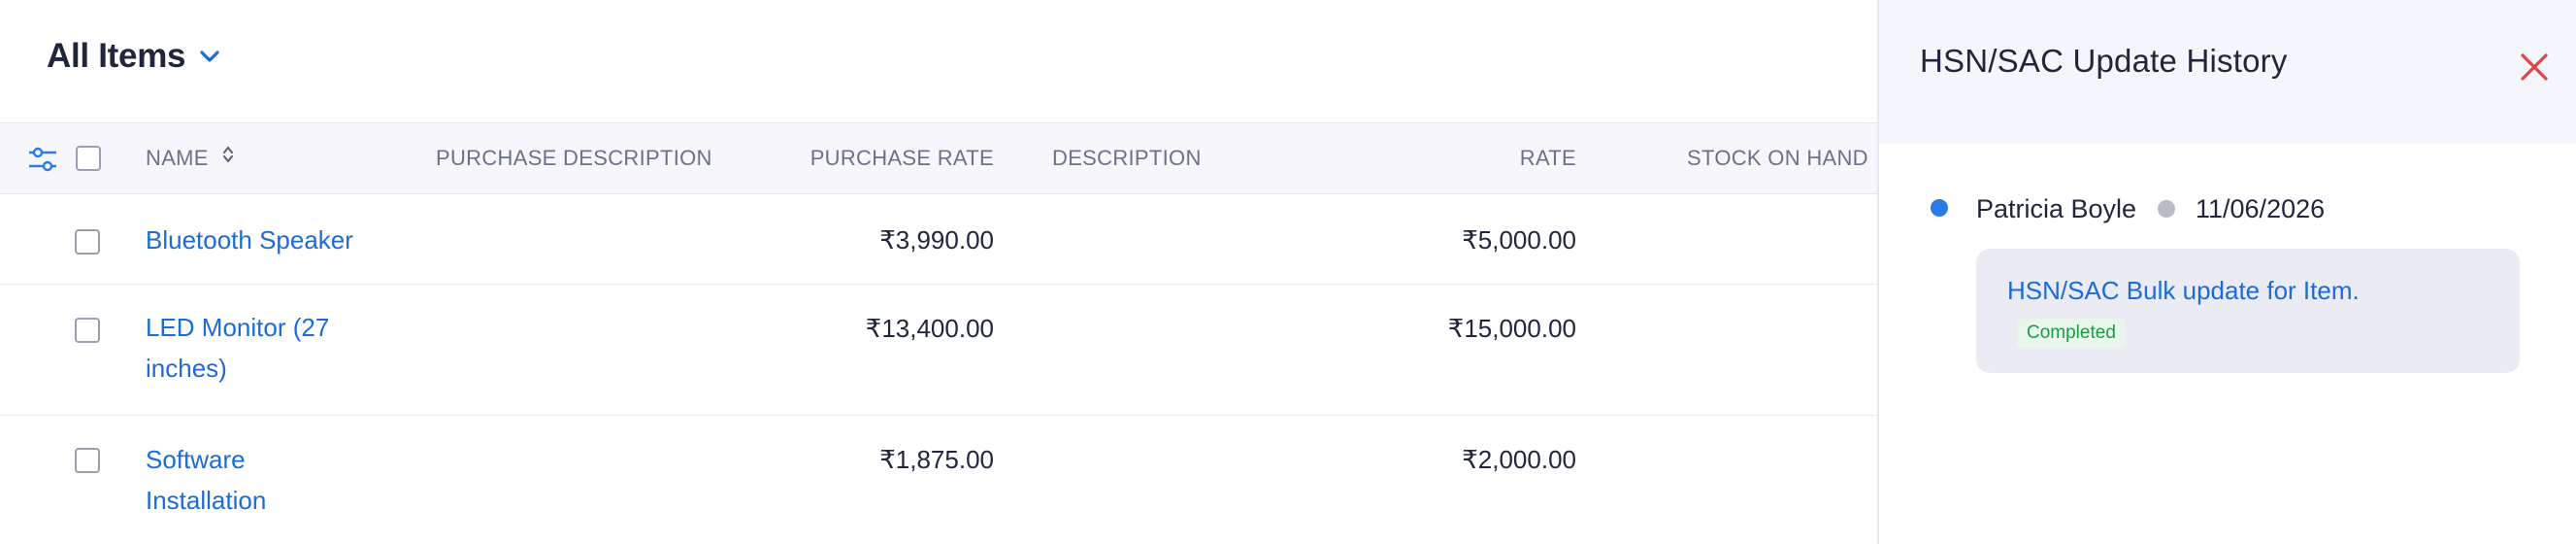  What do you see at coordinates (257, 348) in the screenshot?
I see `item-name-link: LED Monitor (27 inches)` at bounding box center [257, 348].